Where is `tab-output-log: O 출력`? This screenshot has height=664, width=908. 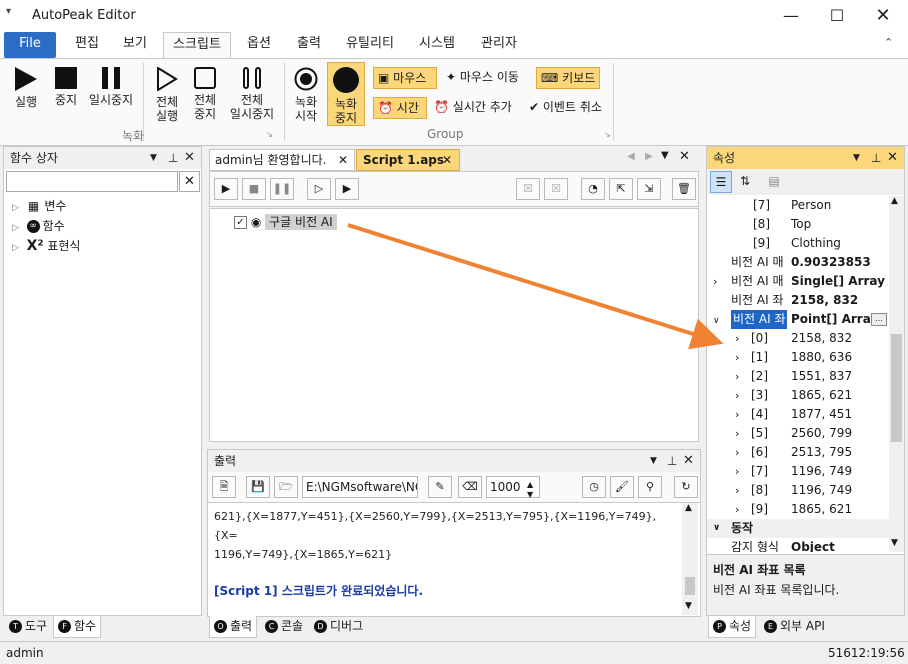 tab-output-log: O 출력 is located at coordinates (233, 627).